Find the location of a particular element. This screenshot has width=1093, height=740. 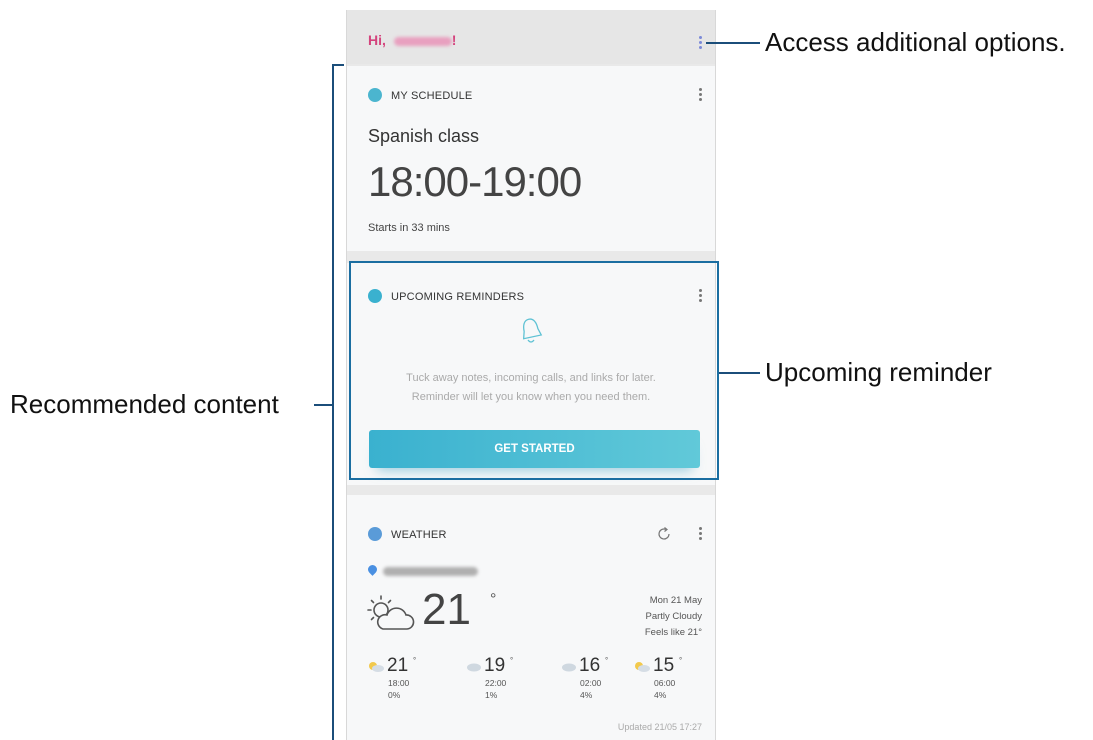

event-title: Spanish class is located at coordinates (424, 136).